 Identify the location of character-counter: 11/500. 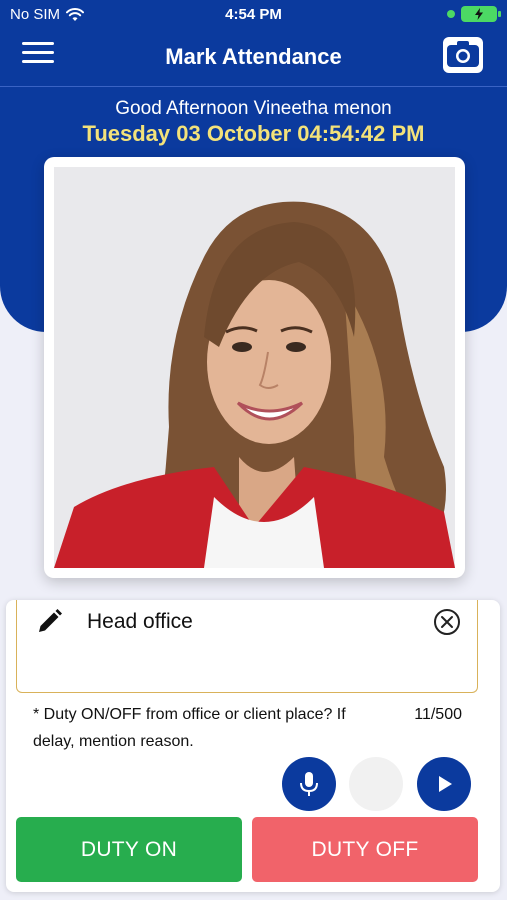
(438, 714).